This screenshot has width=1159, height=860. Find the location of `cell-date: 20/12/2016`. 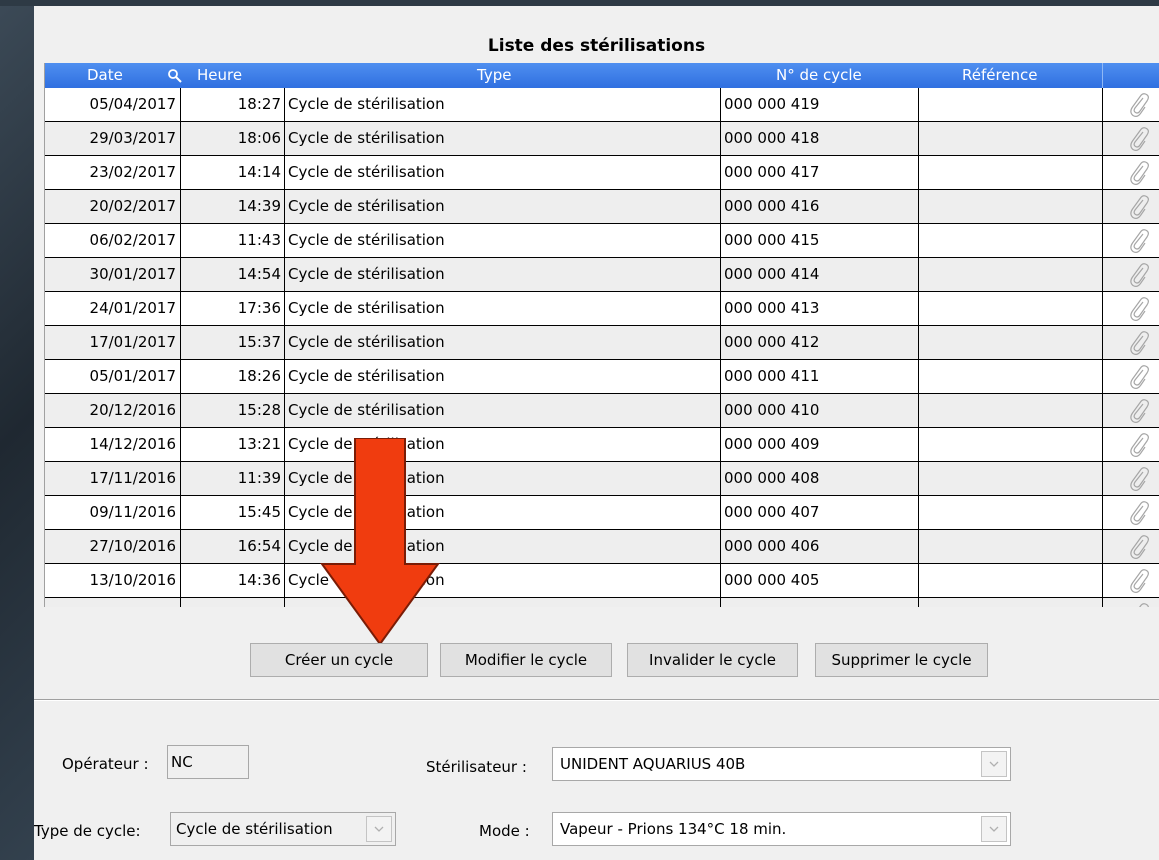

cell-date: 20/12/2016 is located at coordinates (113, 411).